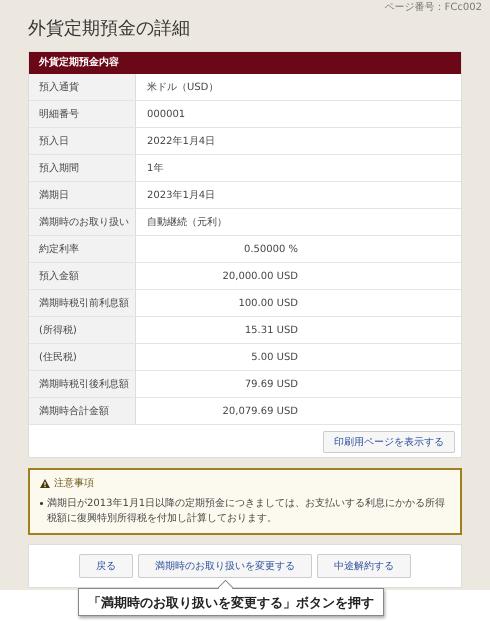 This screenshot has width=490, height=622. What do you see at coordinates (181, 195) in the screenshot?
I see `row-value: 2023年1月4日` at bounding box center [181, 195].